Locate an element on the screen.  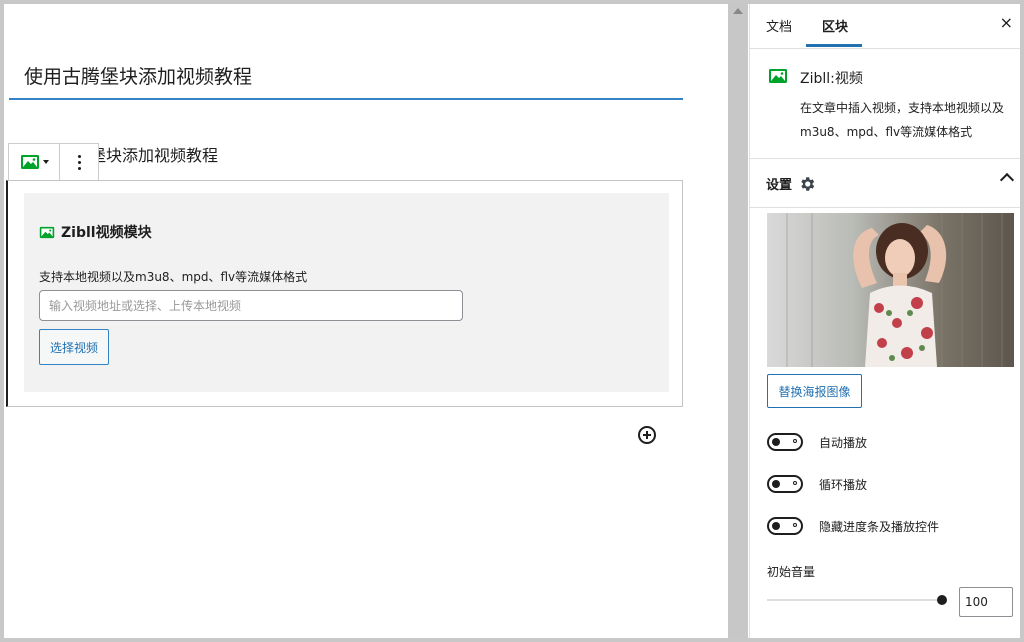
editor-scrollbar is located at coordinates (738, 321).